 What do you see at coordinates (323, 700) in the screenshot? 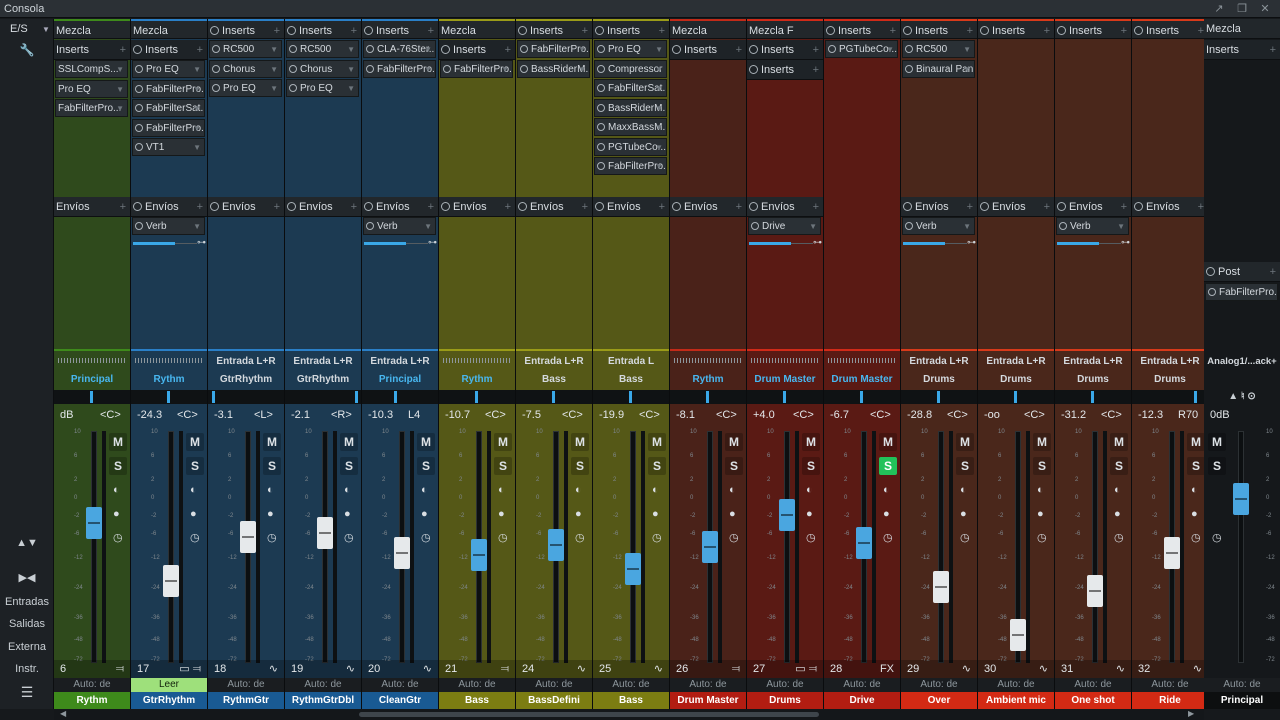
I see `channel-name: RythmGtrDbl` at bounding box center [323, 700].